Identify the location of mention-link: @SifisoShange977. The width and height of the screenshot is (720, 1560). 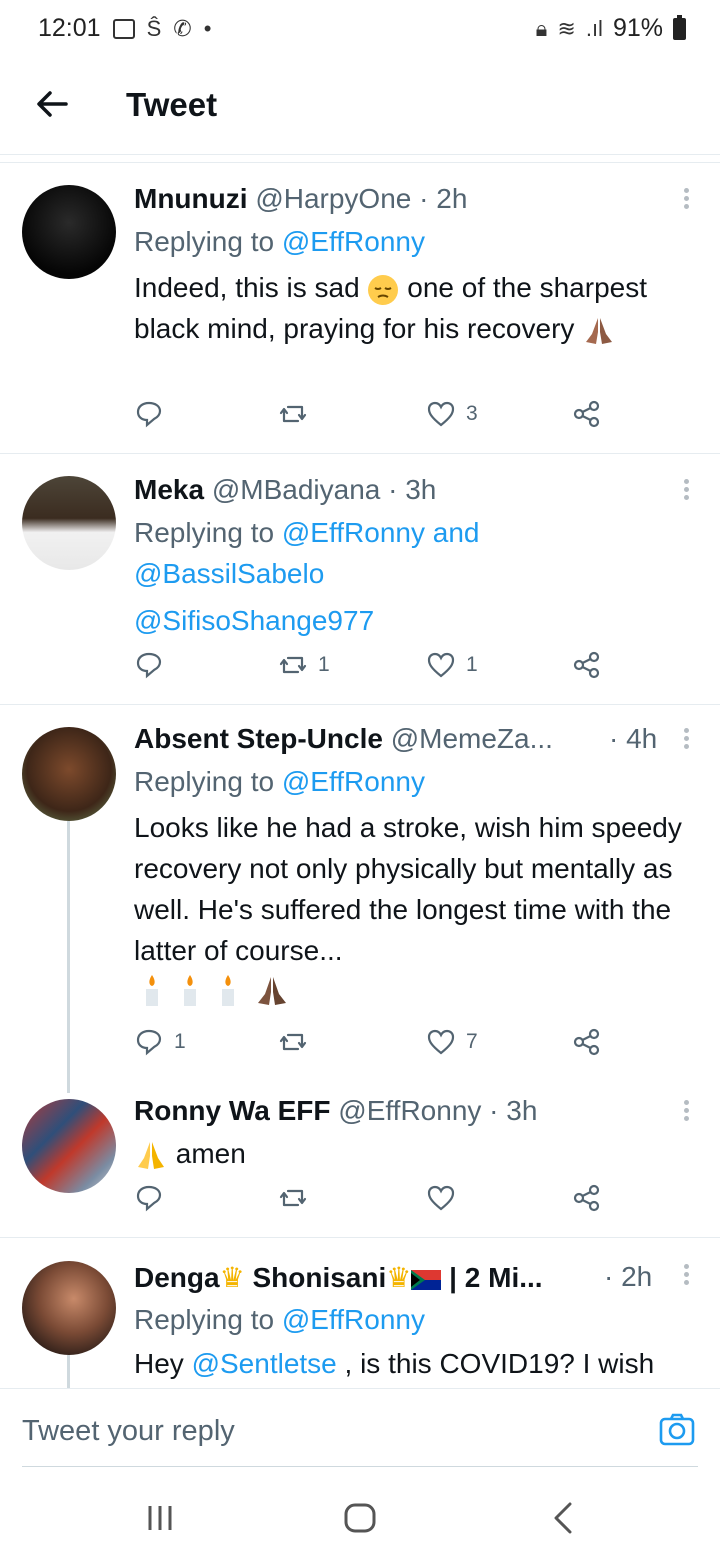
(254, 620).